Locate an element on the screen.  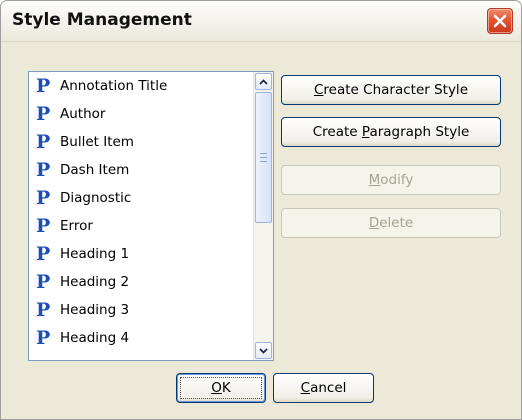
create-paragraph-style-label: aragraph Style is located at coordinates (419, 132).